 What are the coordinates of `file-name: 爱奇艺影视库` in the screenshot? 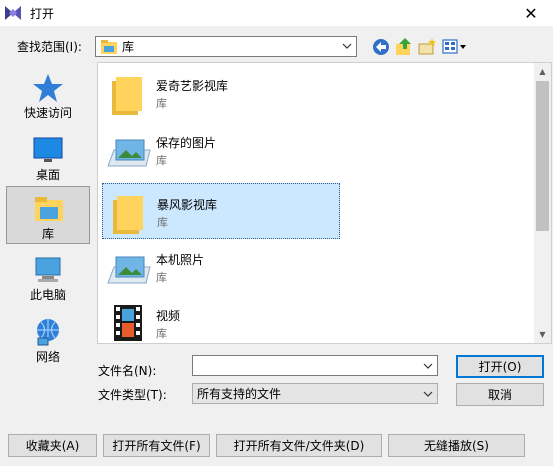 It's located at (192, 86).